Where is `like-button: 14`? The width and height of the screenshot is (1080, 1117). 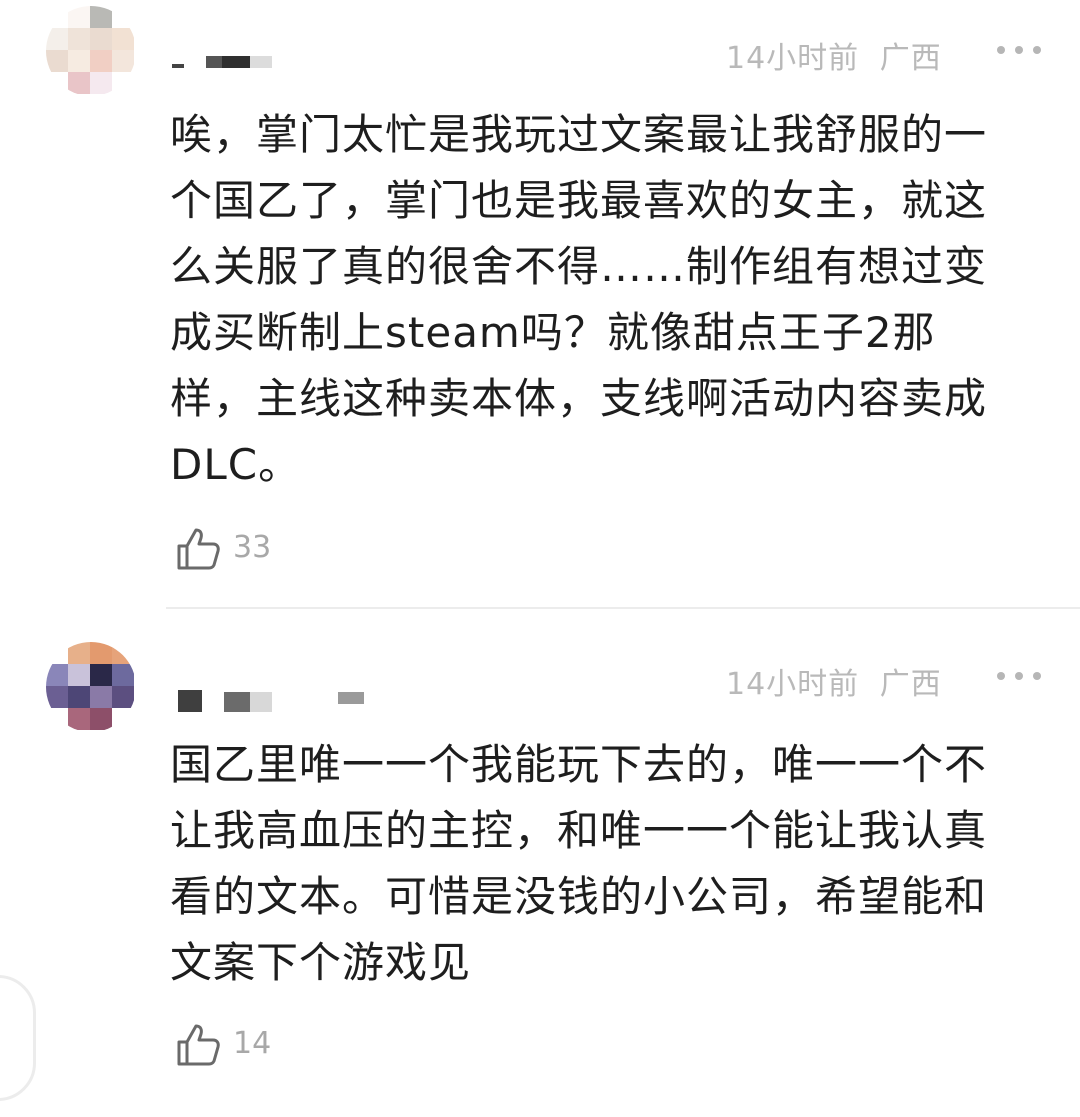 like-button: 14 is located at coordinates (235, 1046).